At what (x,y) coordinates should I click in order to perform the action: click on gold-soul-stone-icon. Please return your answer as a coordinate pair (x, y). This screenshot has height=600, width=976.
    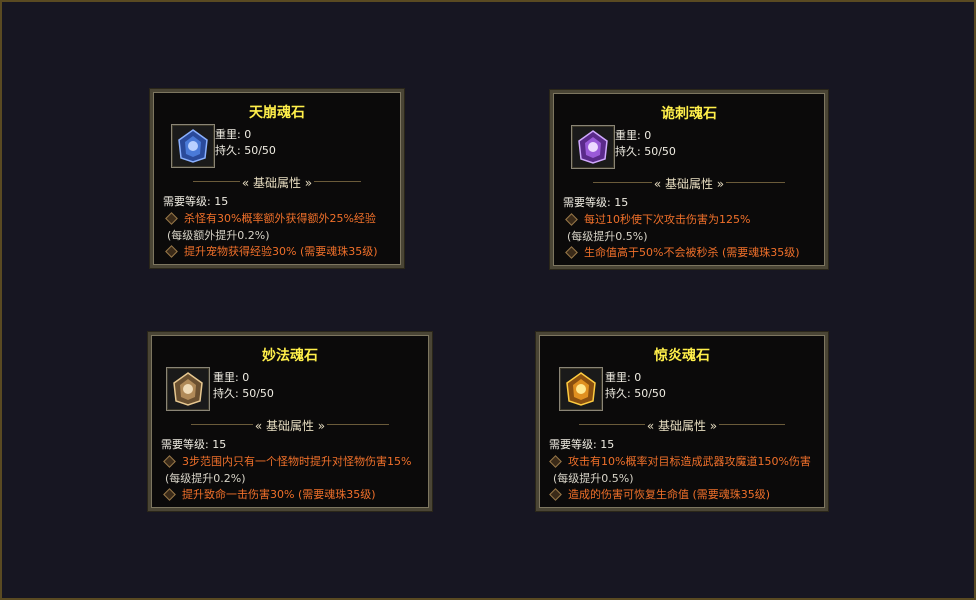
    Looking at the image, I should click on (581, 389).